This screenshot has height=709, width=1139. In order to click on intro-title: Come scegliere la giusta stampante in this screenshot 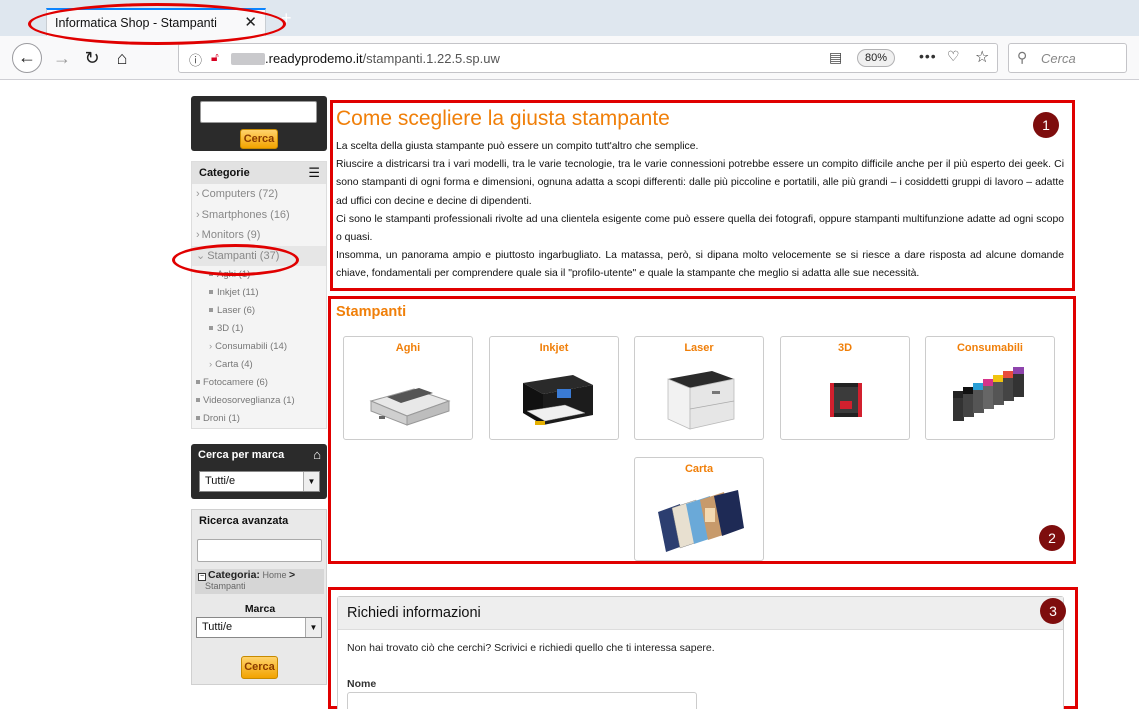, I will do `click(503, 118)`.